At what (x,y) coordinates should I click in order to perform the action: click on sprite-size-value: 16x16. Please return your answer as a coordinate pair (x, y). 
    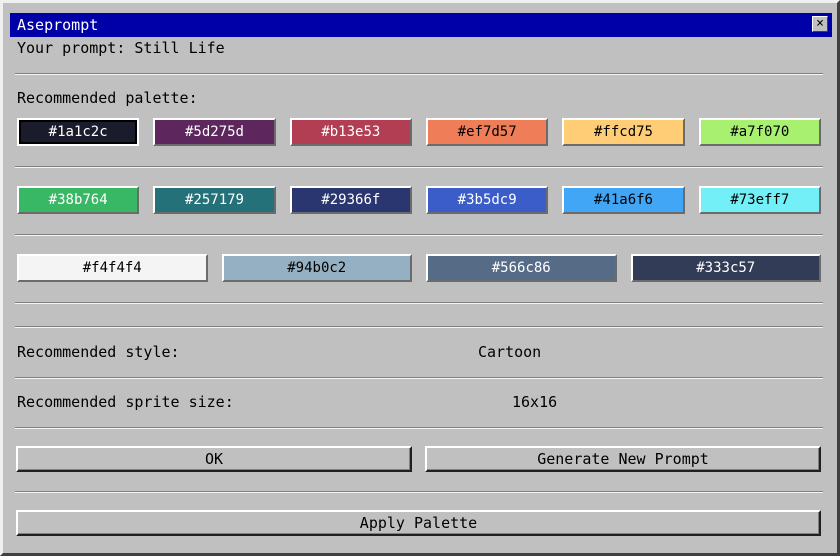
    Looking at the image, I should click on (535, 402).